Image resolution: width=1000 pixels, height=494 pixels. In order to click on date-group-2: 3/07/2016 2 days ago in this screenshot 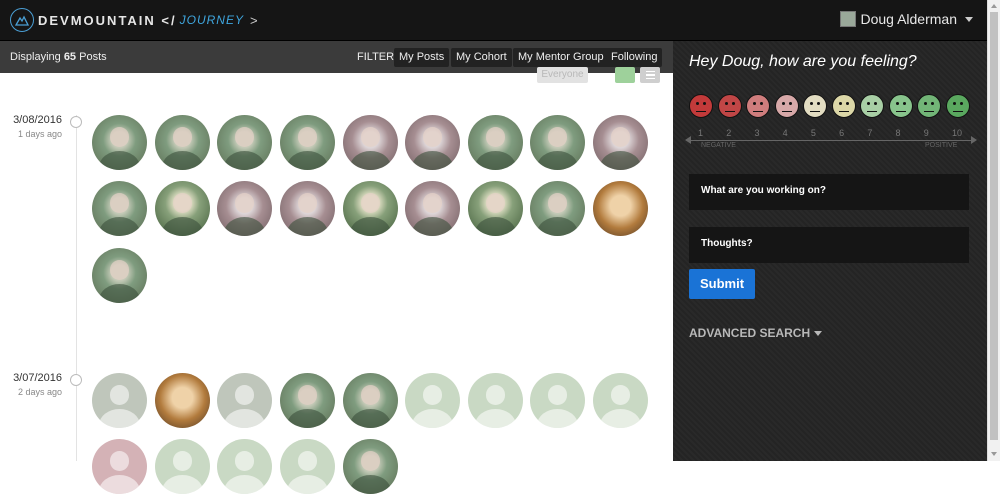, I will do `click(31, 384)`.